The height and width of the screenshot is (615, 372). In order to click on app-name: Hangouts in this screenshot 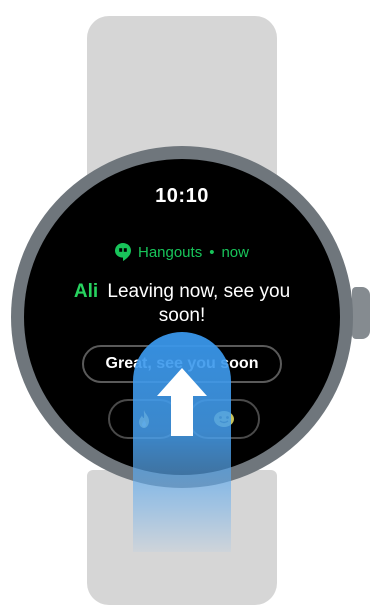, I will do `click(170, 252)`.